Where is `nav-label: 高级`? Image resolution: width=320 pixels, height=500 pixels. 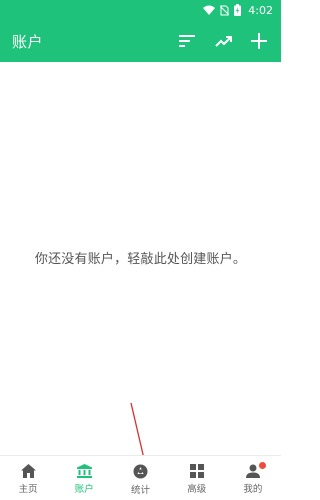
nav-label: 高级 is located at coordinates (197, 489).